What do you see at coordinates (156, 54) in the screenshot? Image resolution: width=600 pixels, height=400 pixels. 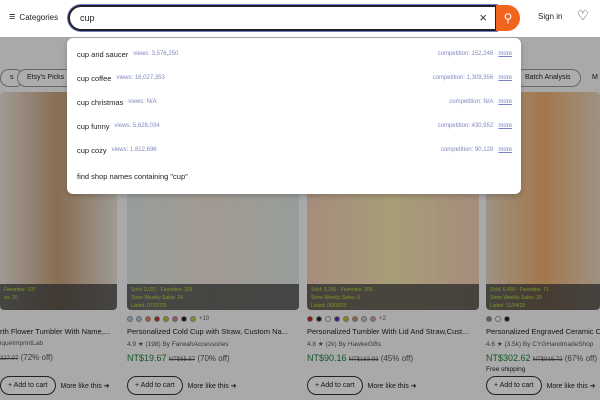 I see `suggestion-views: views: 3,576,250` at bounding box center [156, 54].